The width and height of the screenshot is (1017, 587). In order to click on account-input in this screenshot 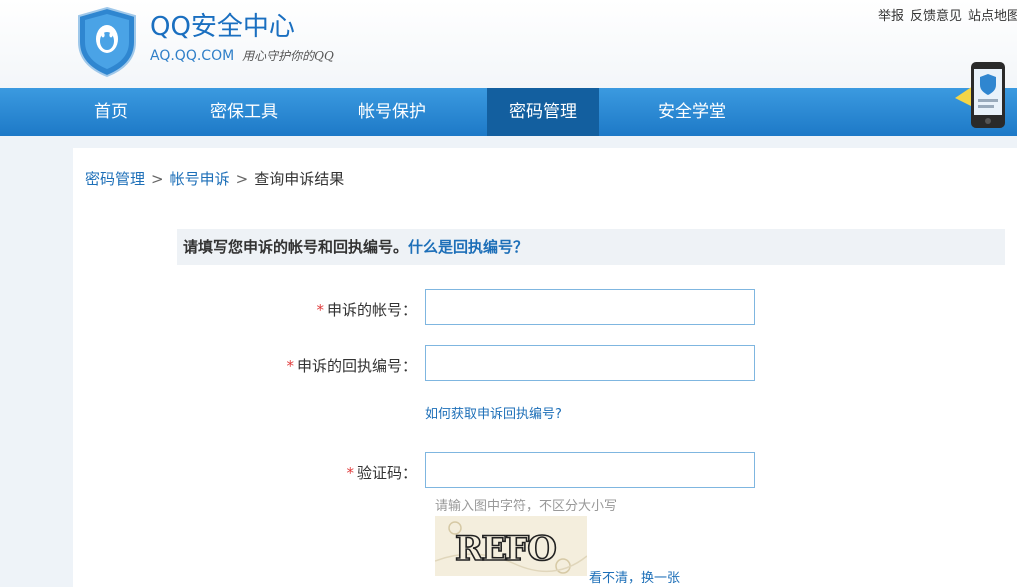, I will do `click(590, 307)`.